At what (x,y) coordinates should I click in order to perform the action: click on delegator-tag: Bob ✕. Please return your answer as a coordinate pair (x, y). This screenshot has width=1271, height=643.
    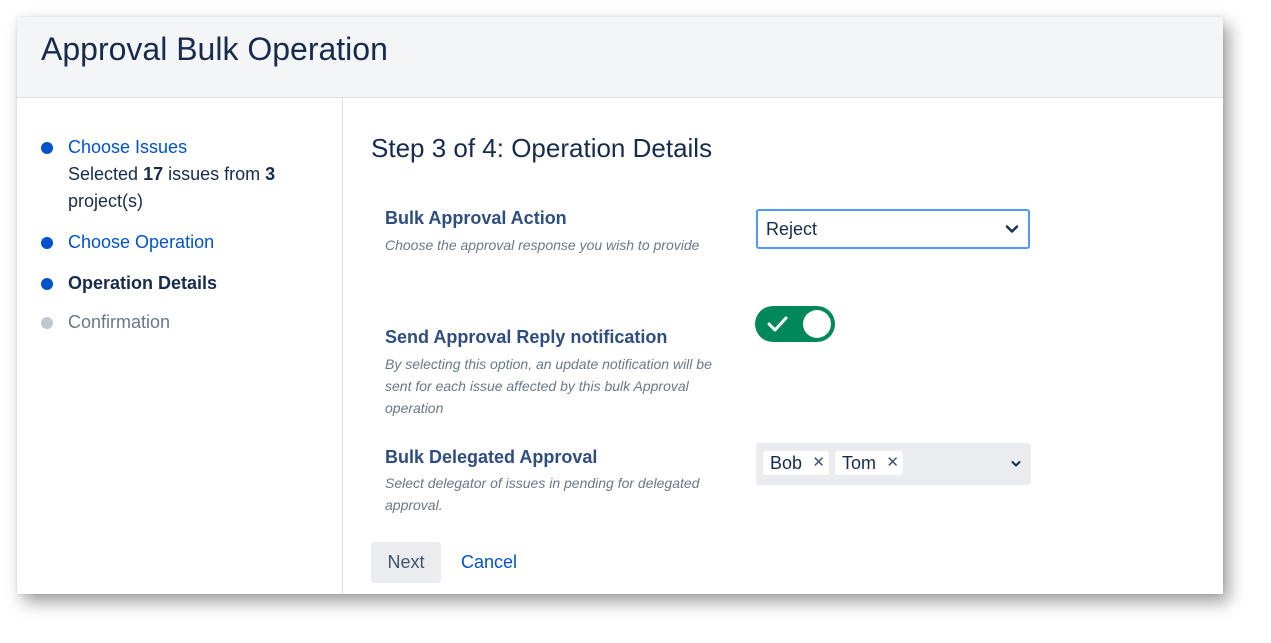
    Looking at the image, I should click on (796, 463).